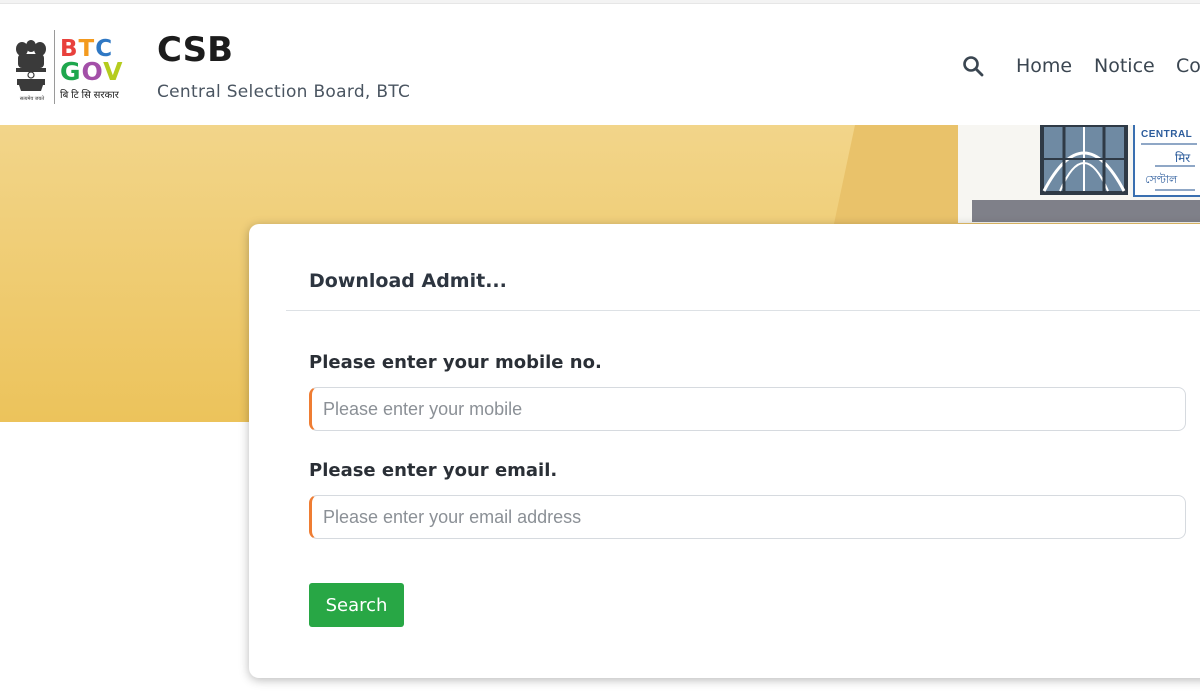 This screenshot has width=1200, height=700. What do you see at coordinates (1167, 134) in the screenshot?
I see `sign-title: CENTRAL` at bounding box center [1167, 134].